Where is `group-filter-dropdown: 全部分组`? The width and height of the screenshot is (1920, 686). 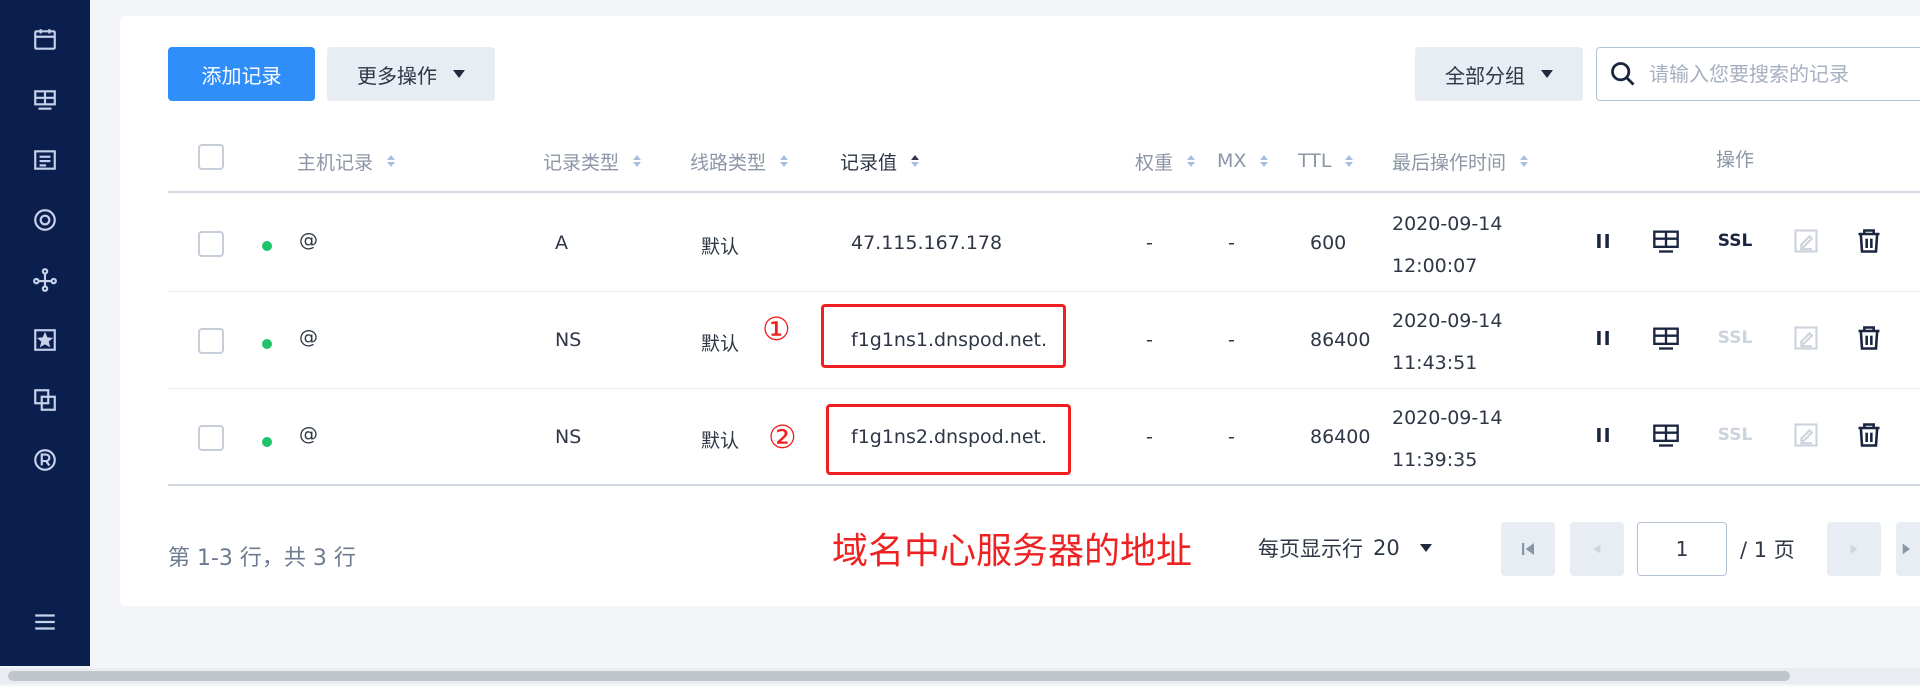
group-filter-dropdown: 全部分组 is located at coordinates (1499, 74).